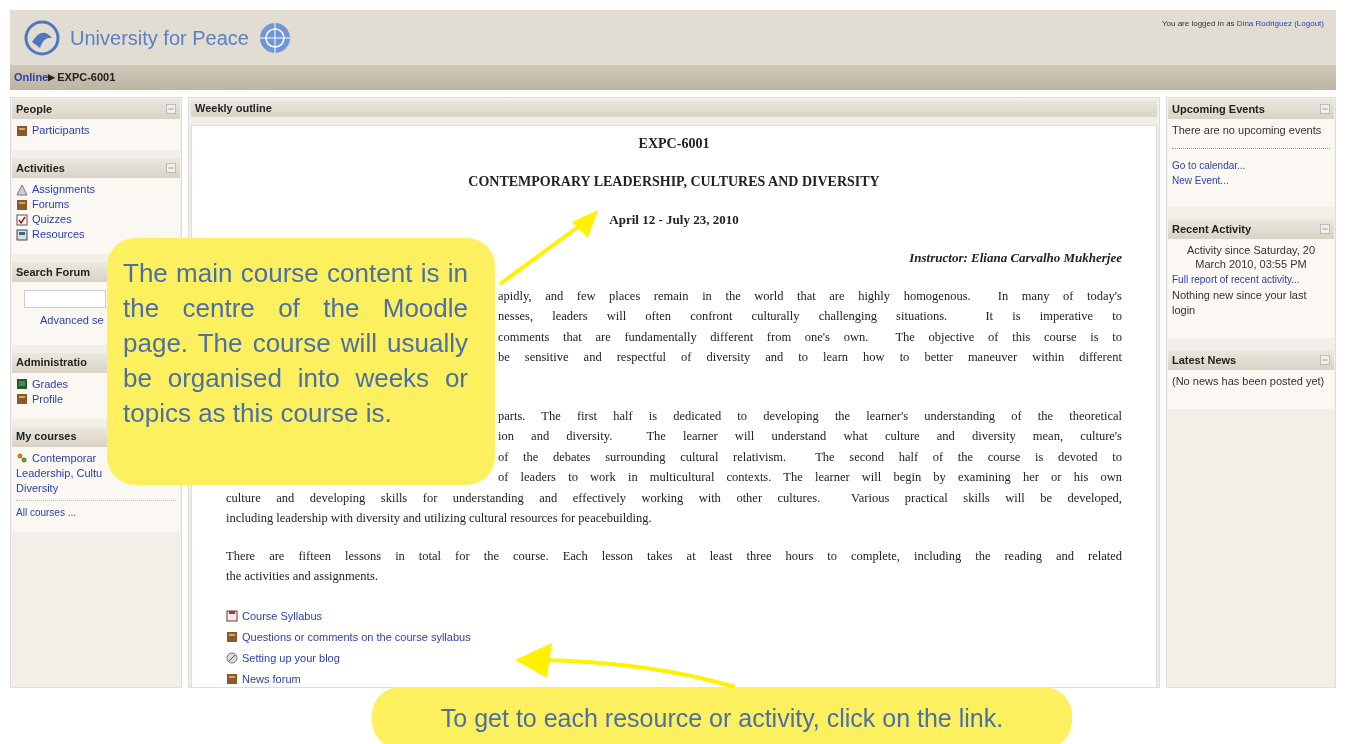 The height and width of the screenshot is (744, 1346). Describe the element at coordinates (53, 130) in the screenshot. I see `sidebar-link: Participants` at that location.